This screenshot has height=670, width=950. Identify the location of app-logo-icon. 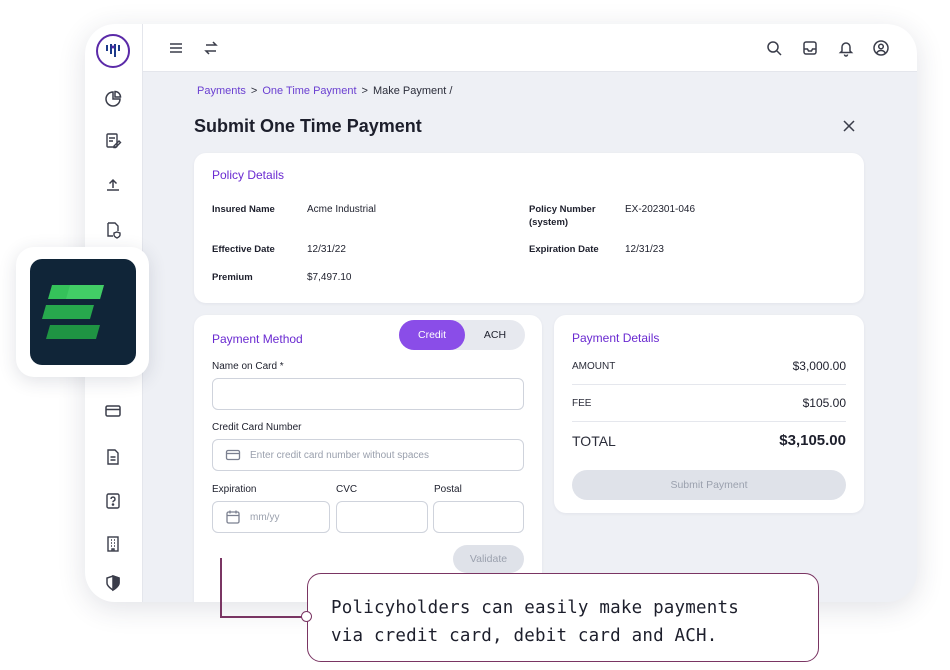
(113, 51).